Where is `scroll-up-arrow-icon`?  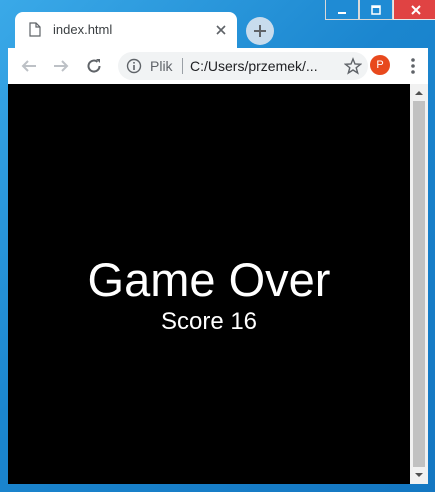
scroll-up-arrow-icon is located at coordinates (419, 93).